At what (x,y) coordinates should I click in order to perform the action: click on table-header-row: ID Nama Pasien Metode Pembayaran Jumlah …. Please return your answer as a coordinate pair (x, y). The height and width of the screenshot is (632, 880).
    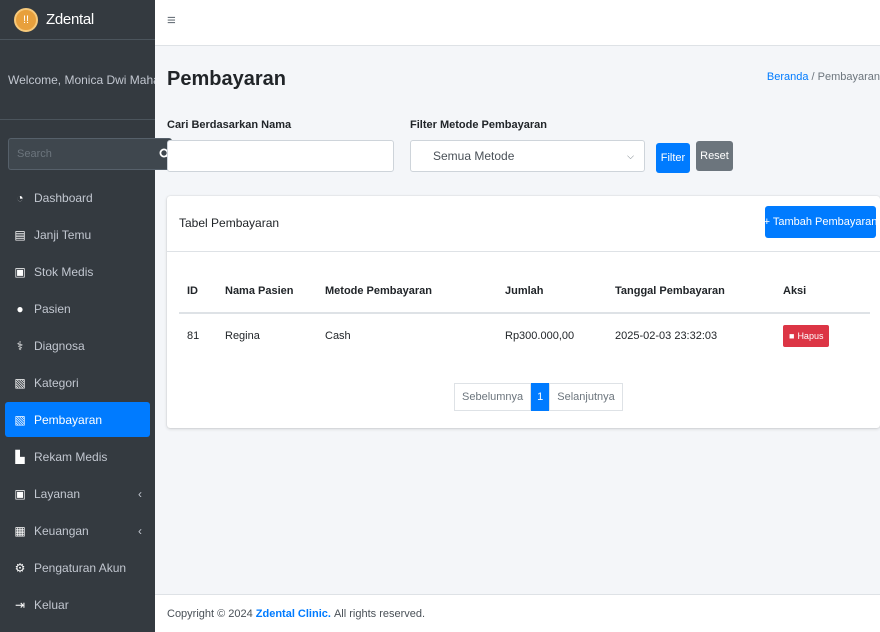
    Looking at the image, I should click on (524, 291).